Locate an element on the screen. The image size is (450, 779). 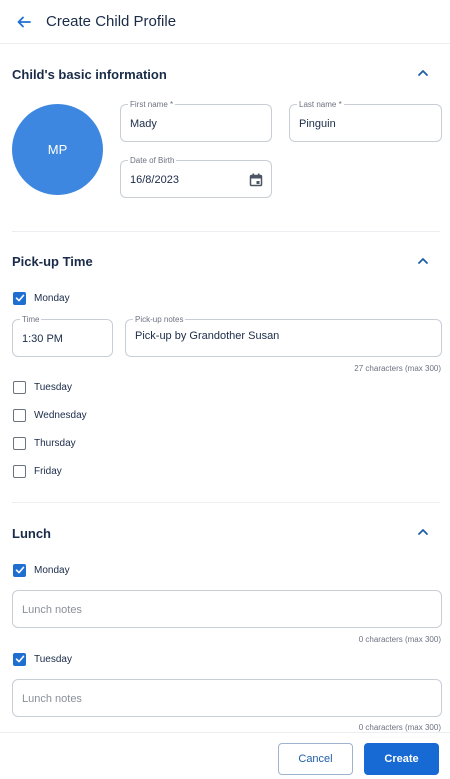
pickup-friday-checkbox: Friday is located at coordinates (37, 471).